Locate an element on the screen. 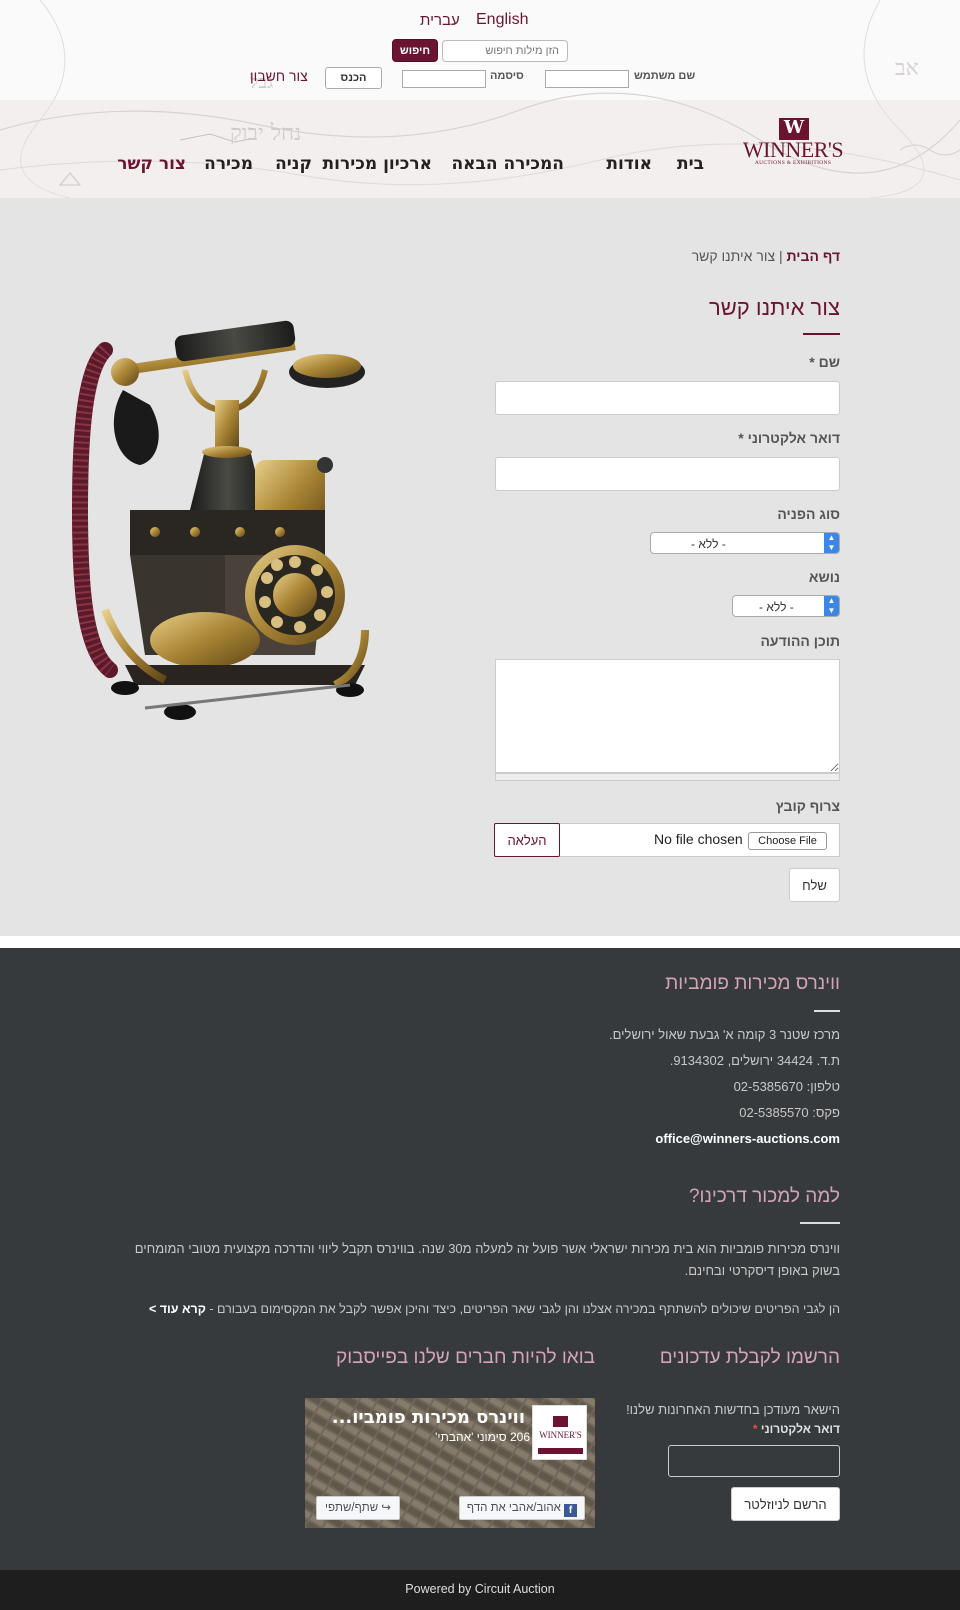 The height and width of the screenshot is (1610, 960). password-label: סיסמה is located at coordinates (507, 76).